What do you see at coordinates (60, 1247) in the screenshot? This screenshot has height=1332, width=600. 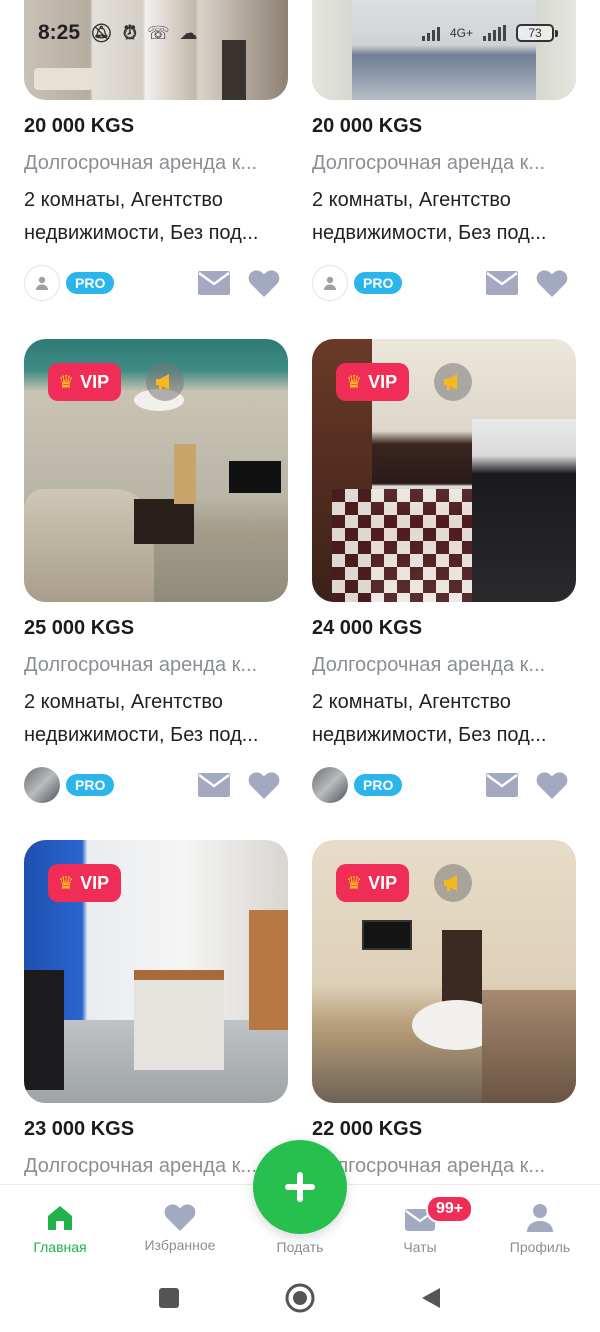 I see `nav-home-label: Главная` at bounding box center [60, 1247].